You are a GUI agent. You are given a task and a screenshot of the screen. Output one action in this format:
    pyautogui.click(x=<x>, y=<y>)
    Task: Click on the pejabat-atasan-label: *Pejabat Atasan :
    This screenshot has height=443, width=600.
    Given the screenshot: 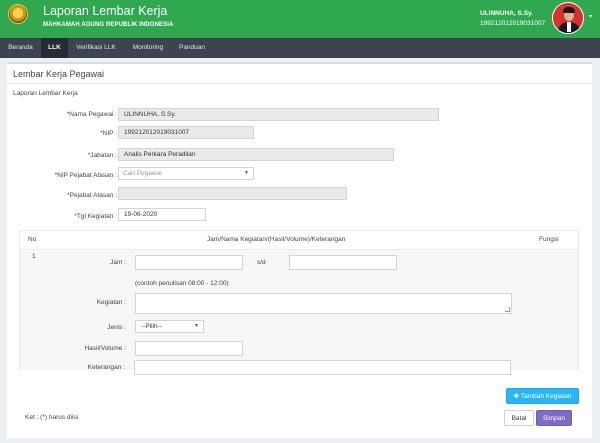 What is the action you would take?
    pyautogui.click(x=92, y=195)
    